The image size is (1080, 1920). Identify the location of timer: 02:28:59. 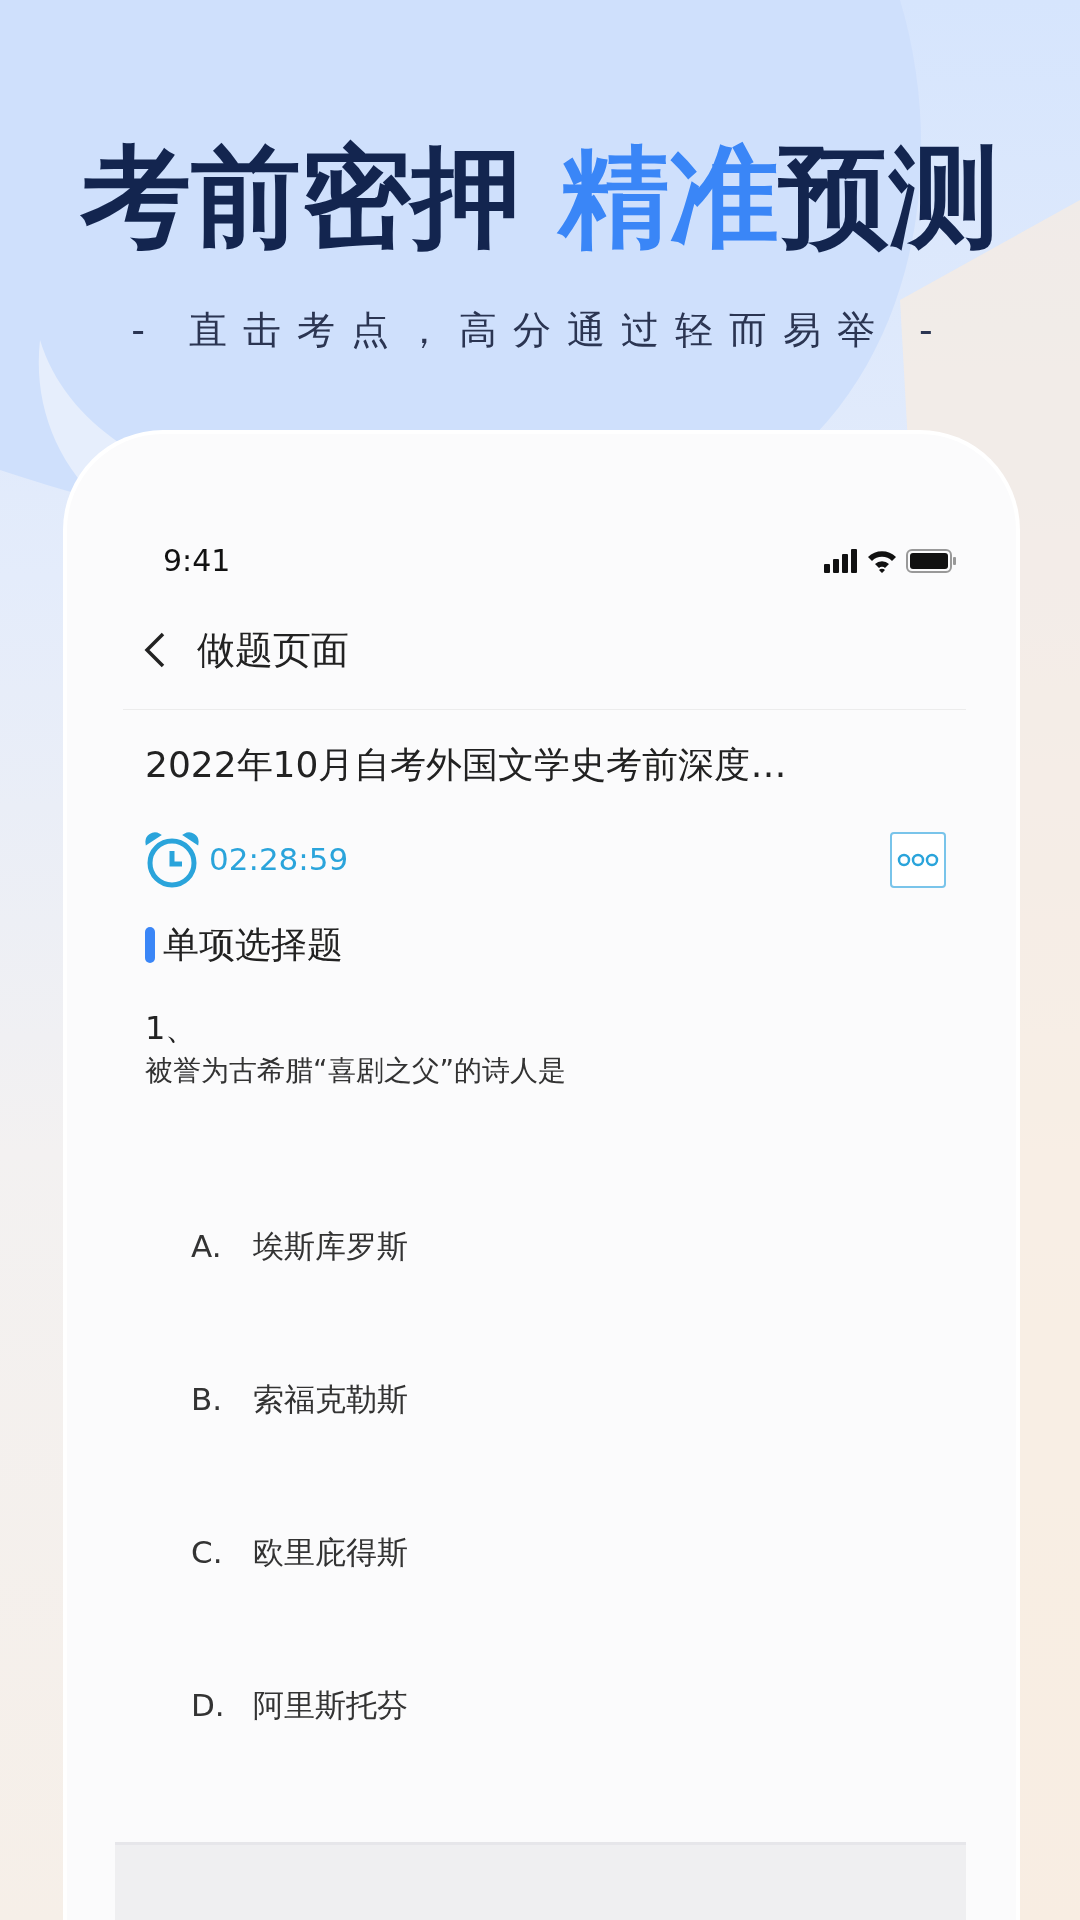
(279, 860).